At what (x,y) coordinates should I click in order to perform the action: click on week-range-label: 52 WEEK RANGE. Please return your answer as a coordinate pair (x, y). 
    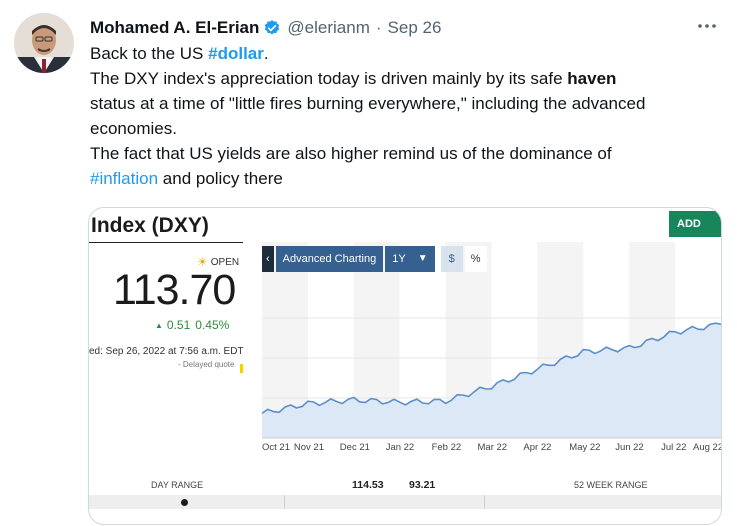
    Looking at the image, I should click on (611, 485).